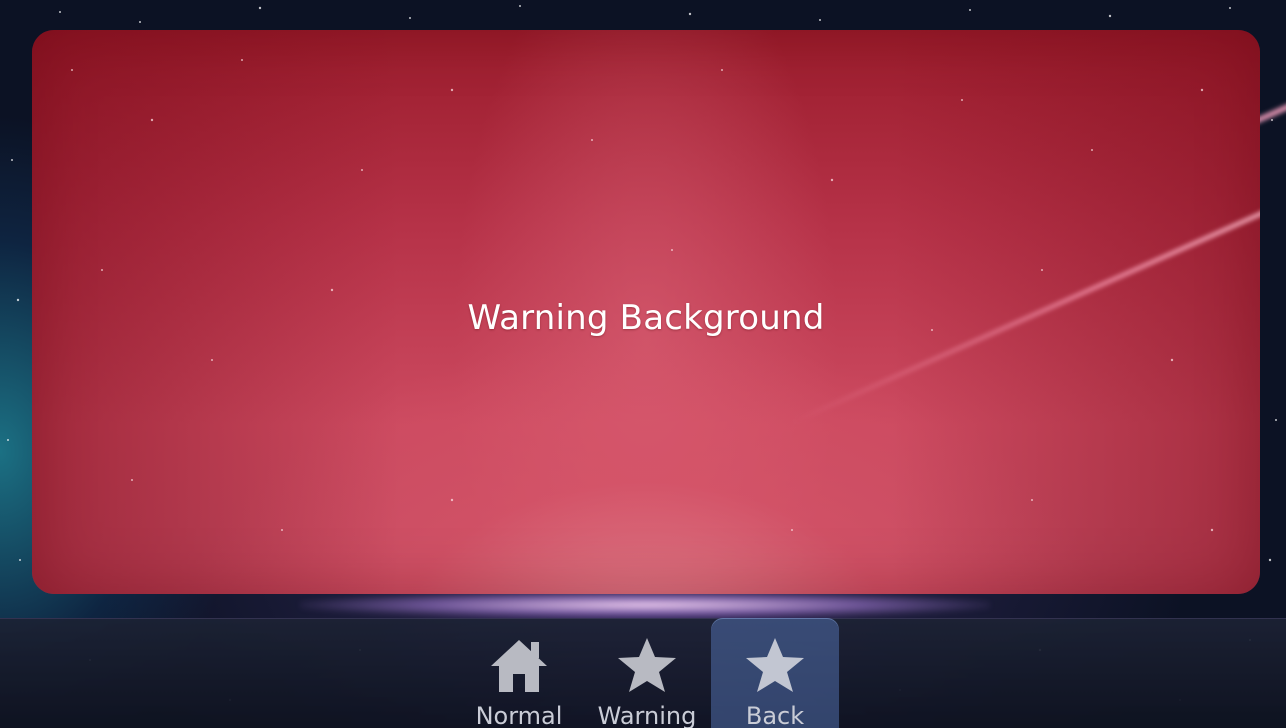 This screenshot has width=1286, height=728. Describe the element at coordinates (519, 665) in the screenshot. I see `home-icon` at that location.